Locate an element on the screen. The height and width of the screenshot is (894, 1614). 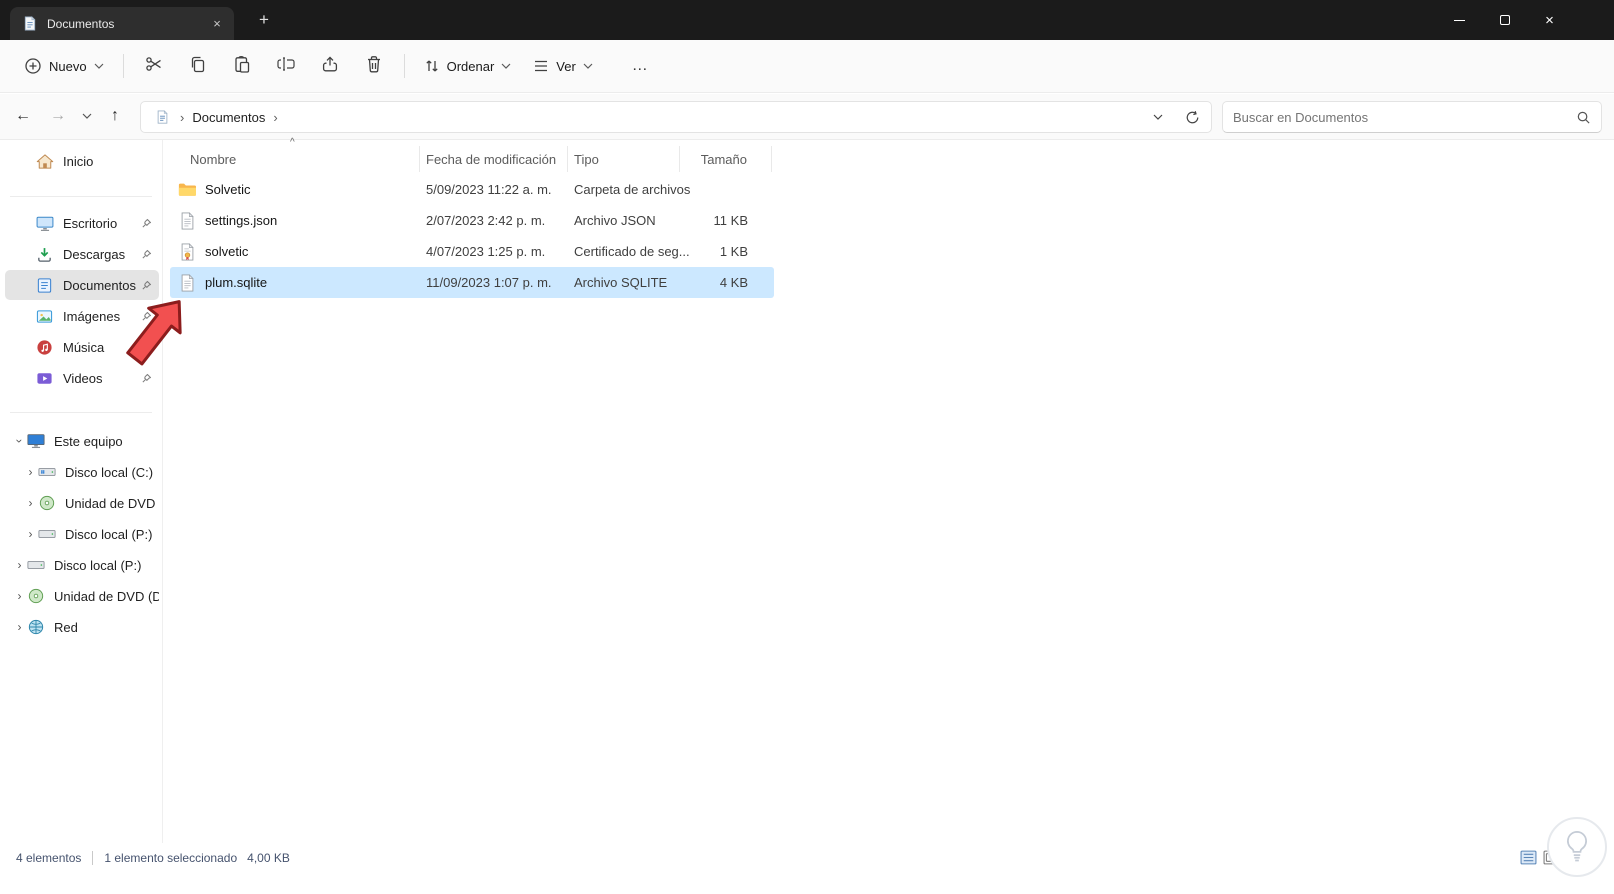
tab-title: Documentos is located at coordinates (81, 23).